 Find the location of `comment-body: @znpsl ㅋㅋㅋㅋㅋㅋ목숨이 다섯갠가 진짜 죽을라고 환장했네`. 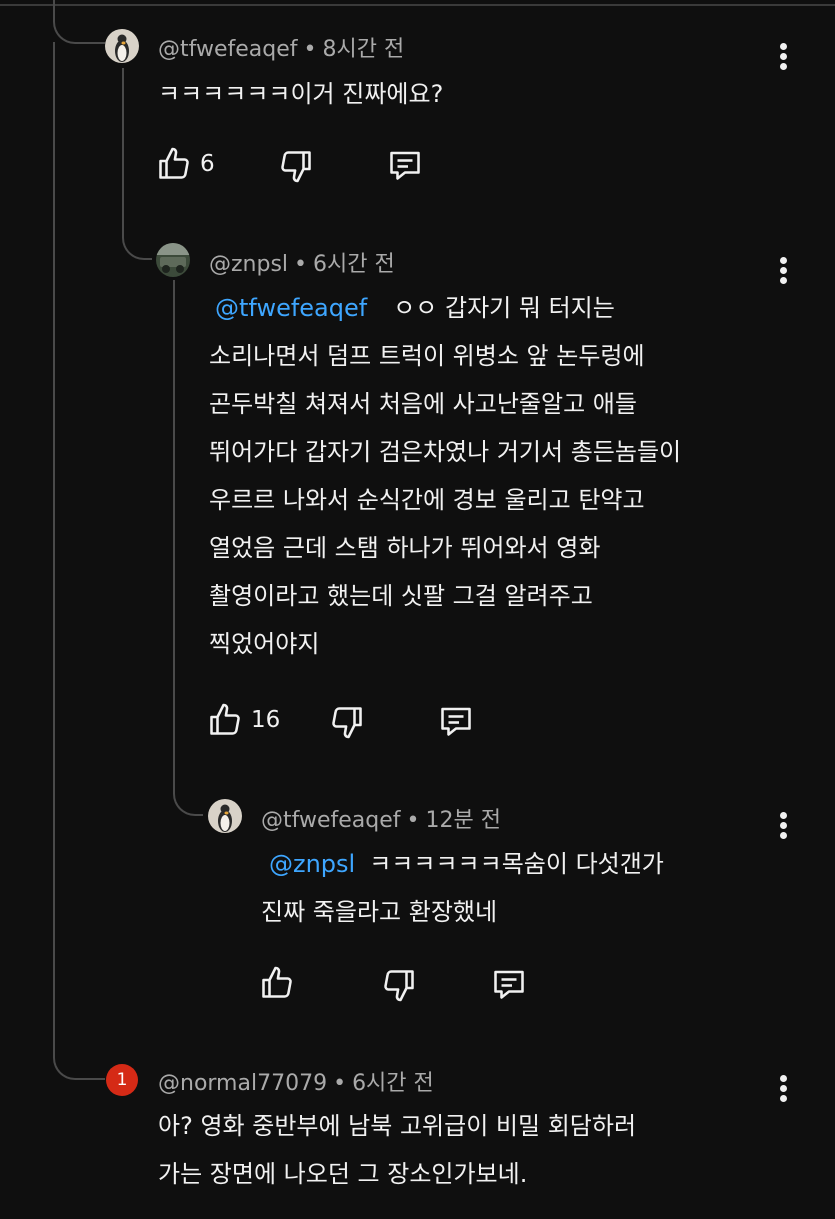

comment-body: @znpsl ㅋㅋㅋㅋㅋㅋ목숨이 다섯갠가 진짜 죽을라고 환장했네 is located at coordinates (462, 888).